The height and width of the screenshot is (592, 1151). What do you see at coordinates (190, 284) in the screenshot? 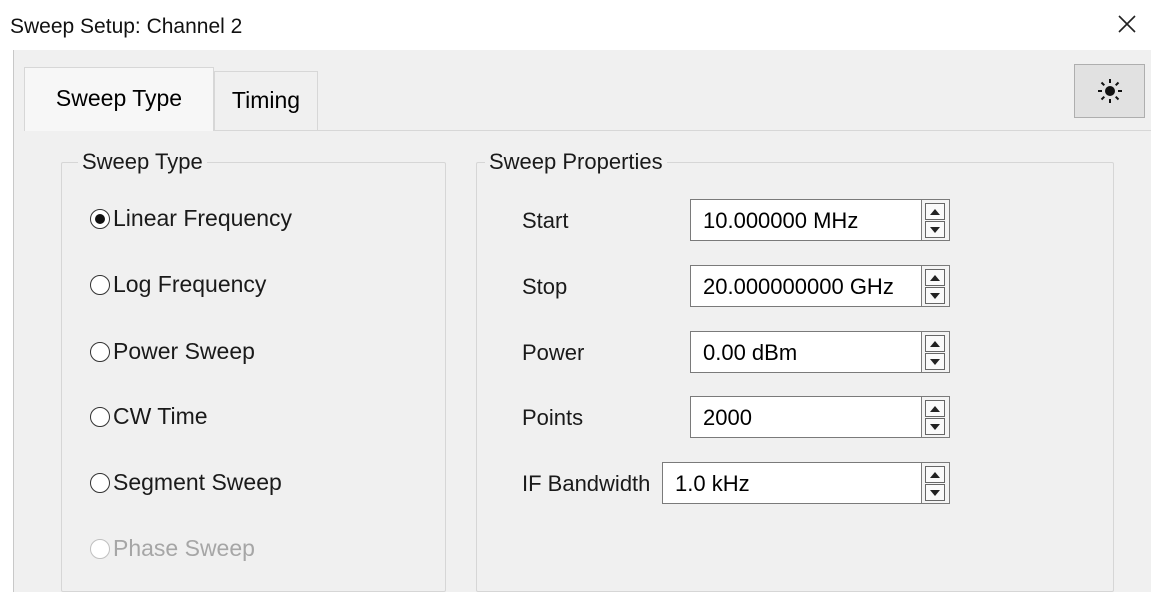
I see `radio-label: Log Frequency` at bounding box center [190, 284].